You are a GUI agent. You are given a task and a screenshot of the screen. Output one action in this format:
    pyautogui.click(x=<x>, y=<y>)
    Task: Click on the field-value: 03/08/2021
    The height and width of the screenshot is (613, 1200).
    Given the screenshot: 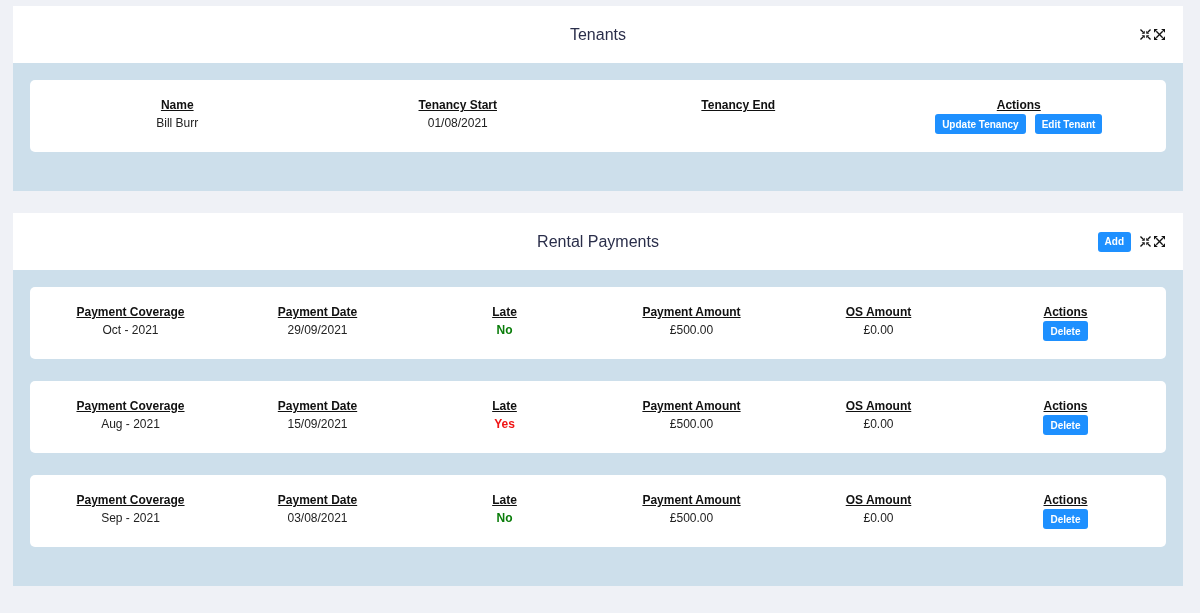 What is the action you would take?
    pyautogui.click(x=317, y=518)
    